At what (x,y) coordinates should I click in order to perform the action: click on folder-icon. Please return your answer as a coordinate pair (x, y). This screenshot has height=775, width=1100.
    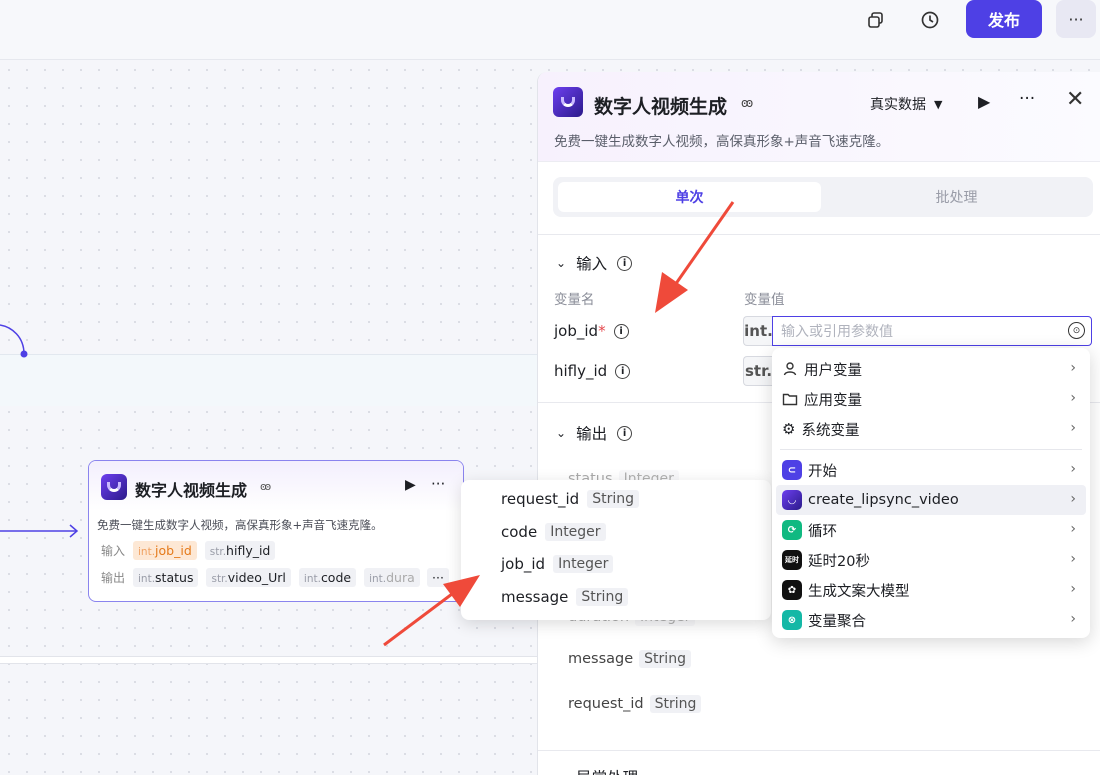
    Looking at the image, I should click on (790, 399).